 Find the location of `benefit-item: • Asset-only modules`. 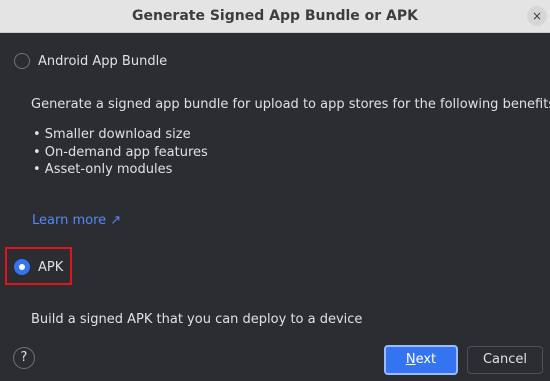

benefit-item: • Asset-only modules is located at coordinates (103, 169).